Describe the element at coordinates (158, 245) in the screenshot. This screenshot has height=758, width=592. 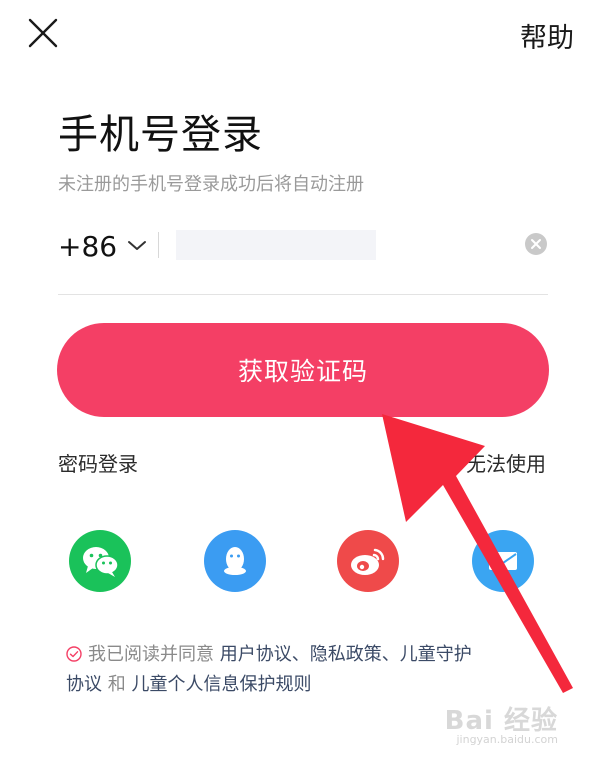
I see `divider` at that location.